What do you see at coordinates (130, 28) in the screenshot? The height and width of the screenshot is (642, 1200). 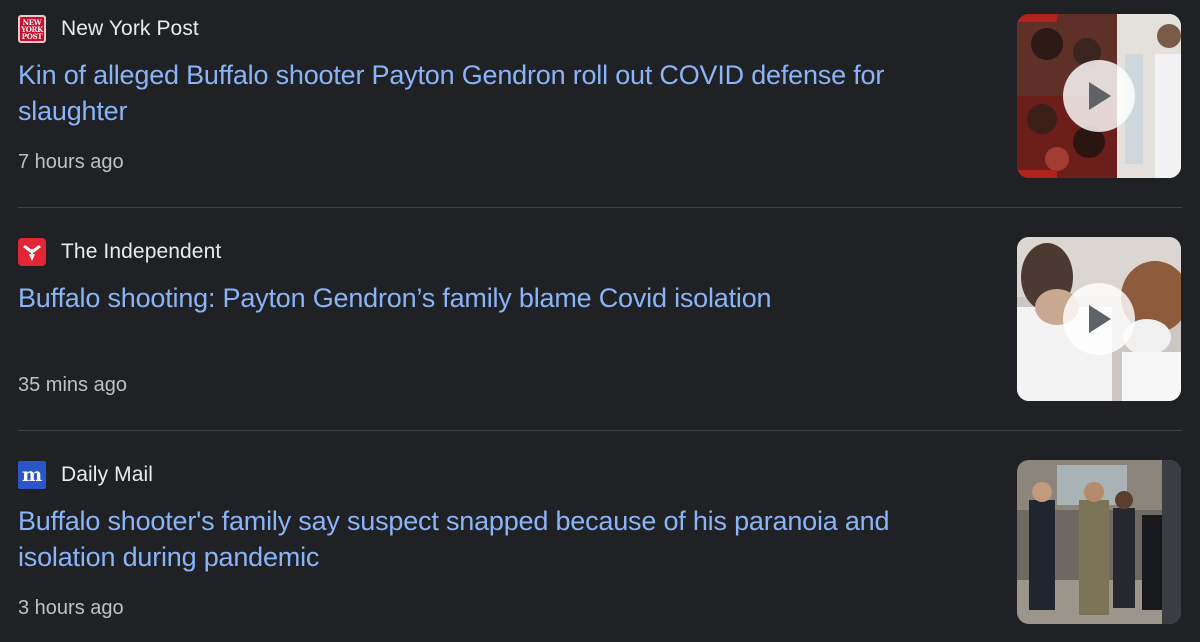 I see `source-name: New York Post` at bounding box center [130, 28].